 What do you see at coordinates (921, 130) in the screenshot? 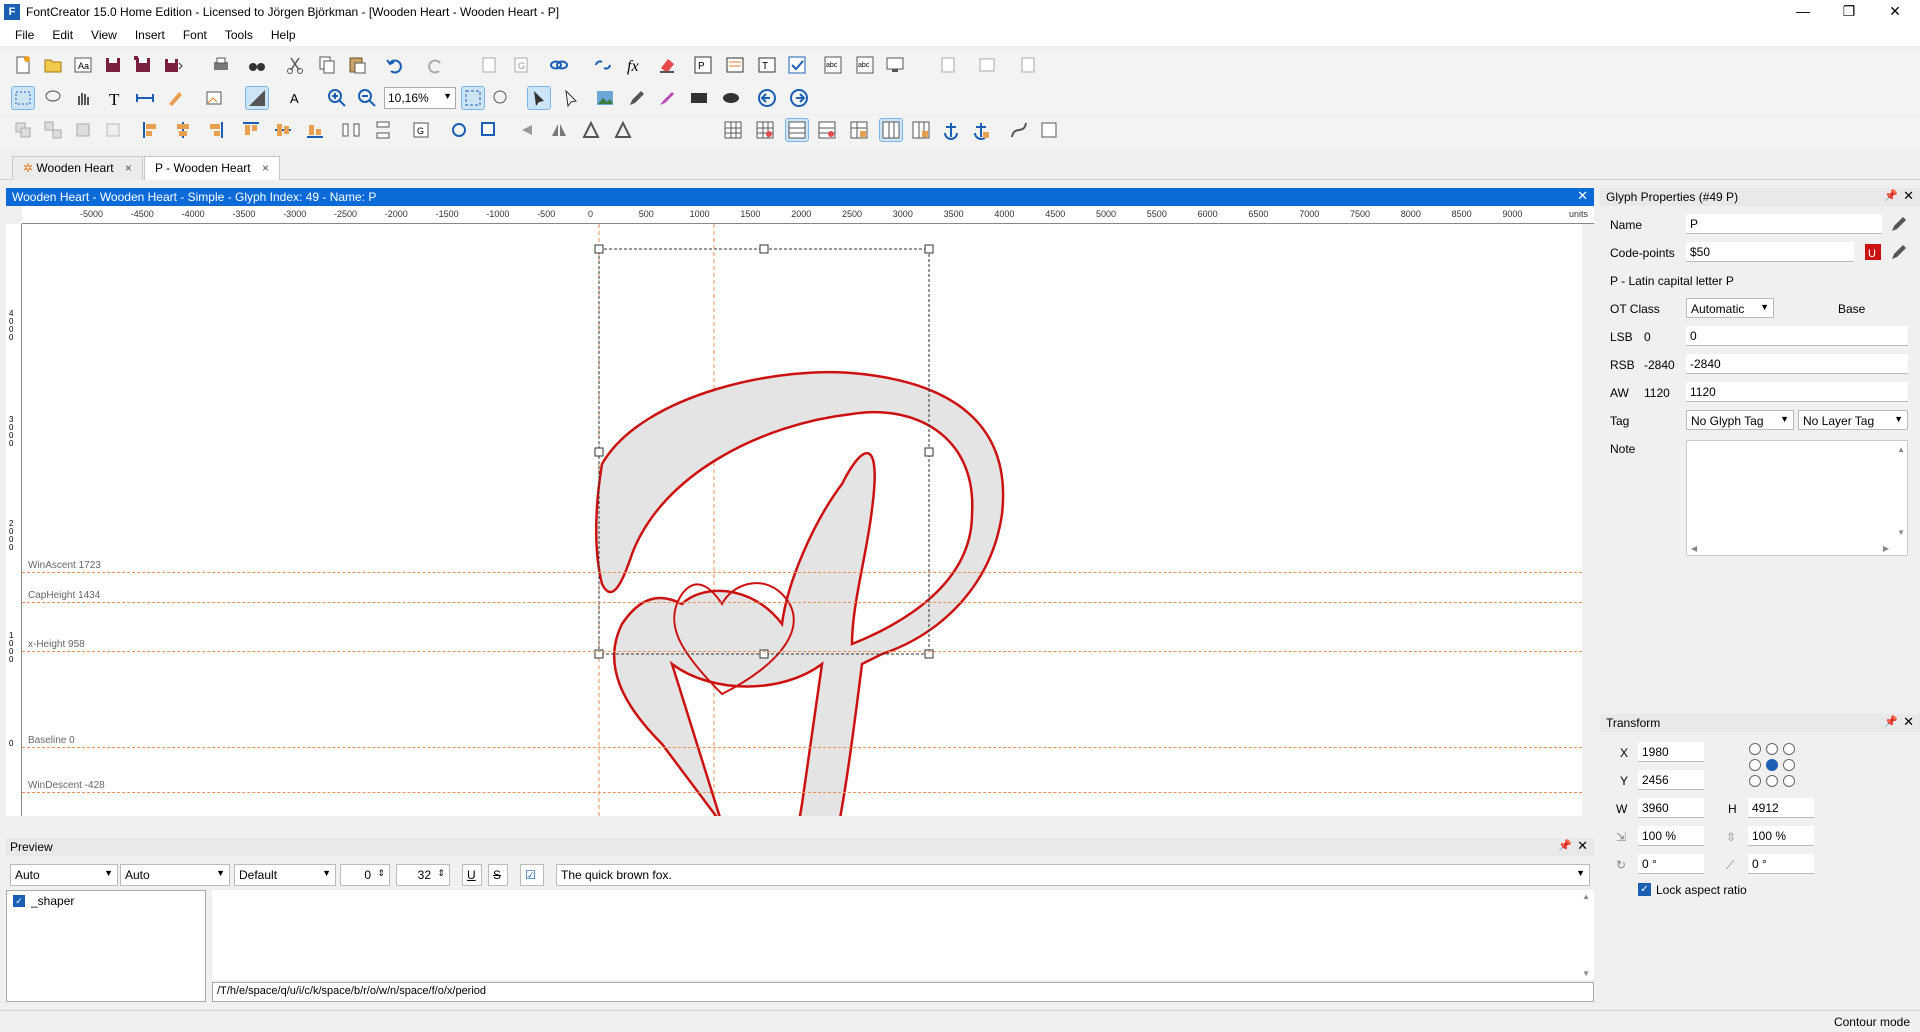
I see `grid-lock-icon` at bounding box center [921, 130].